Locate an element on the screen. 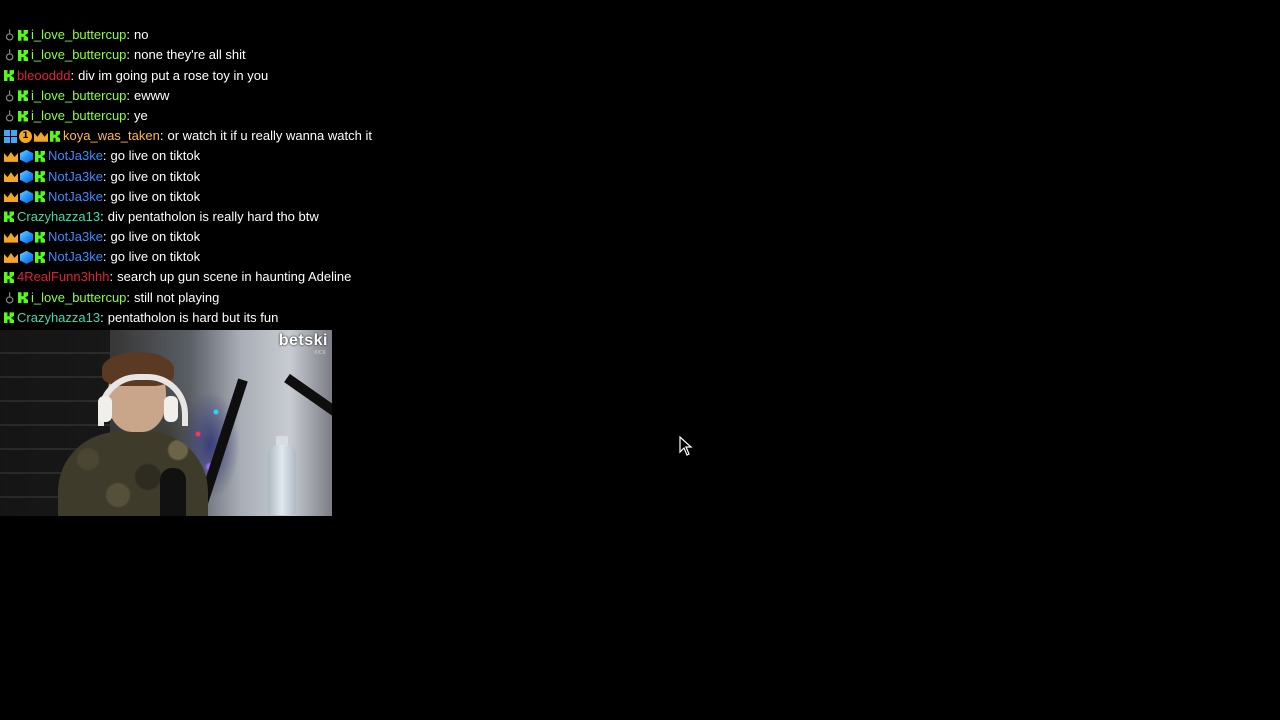  mouse-cursor-icon is located at coordinates (686, 446).